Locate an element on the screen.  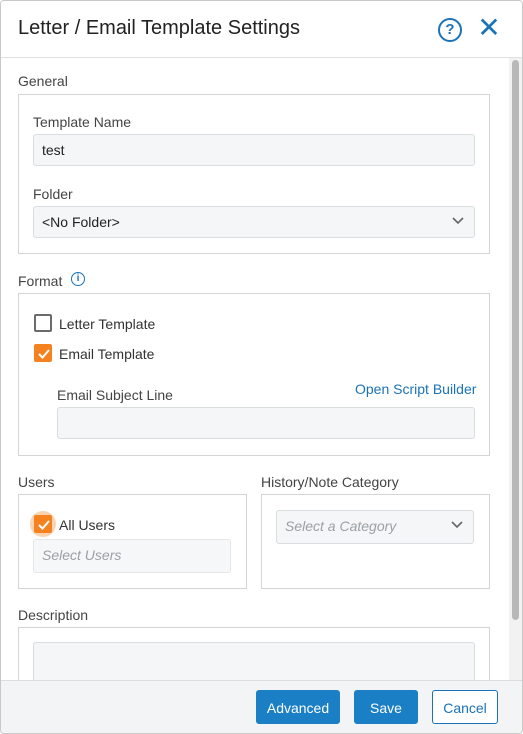
category-select: Select a Category is located at coordinates (375, 527).